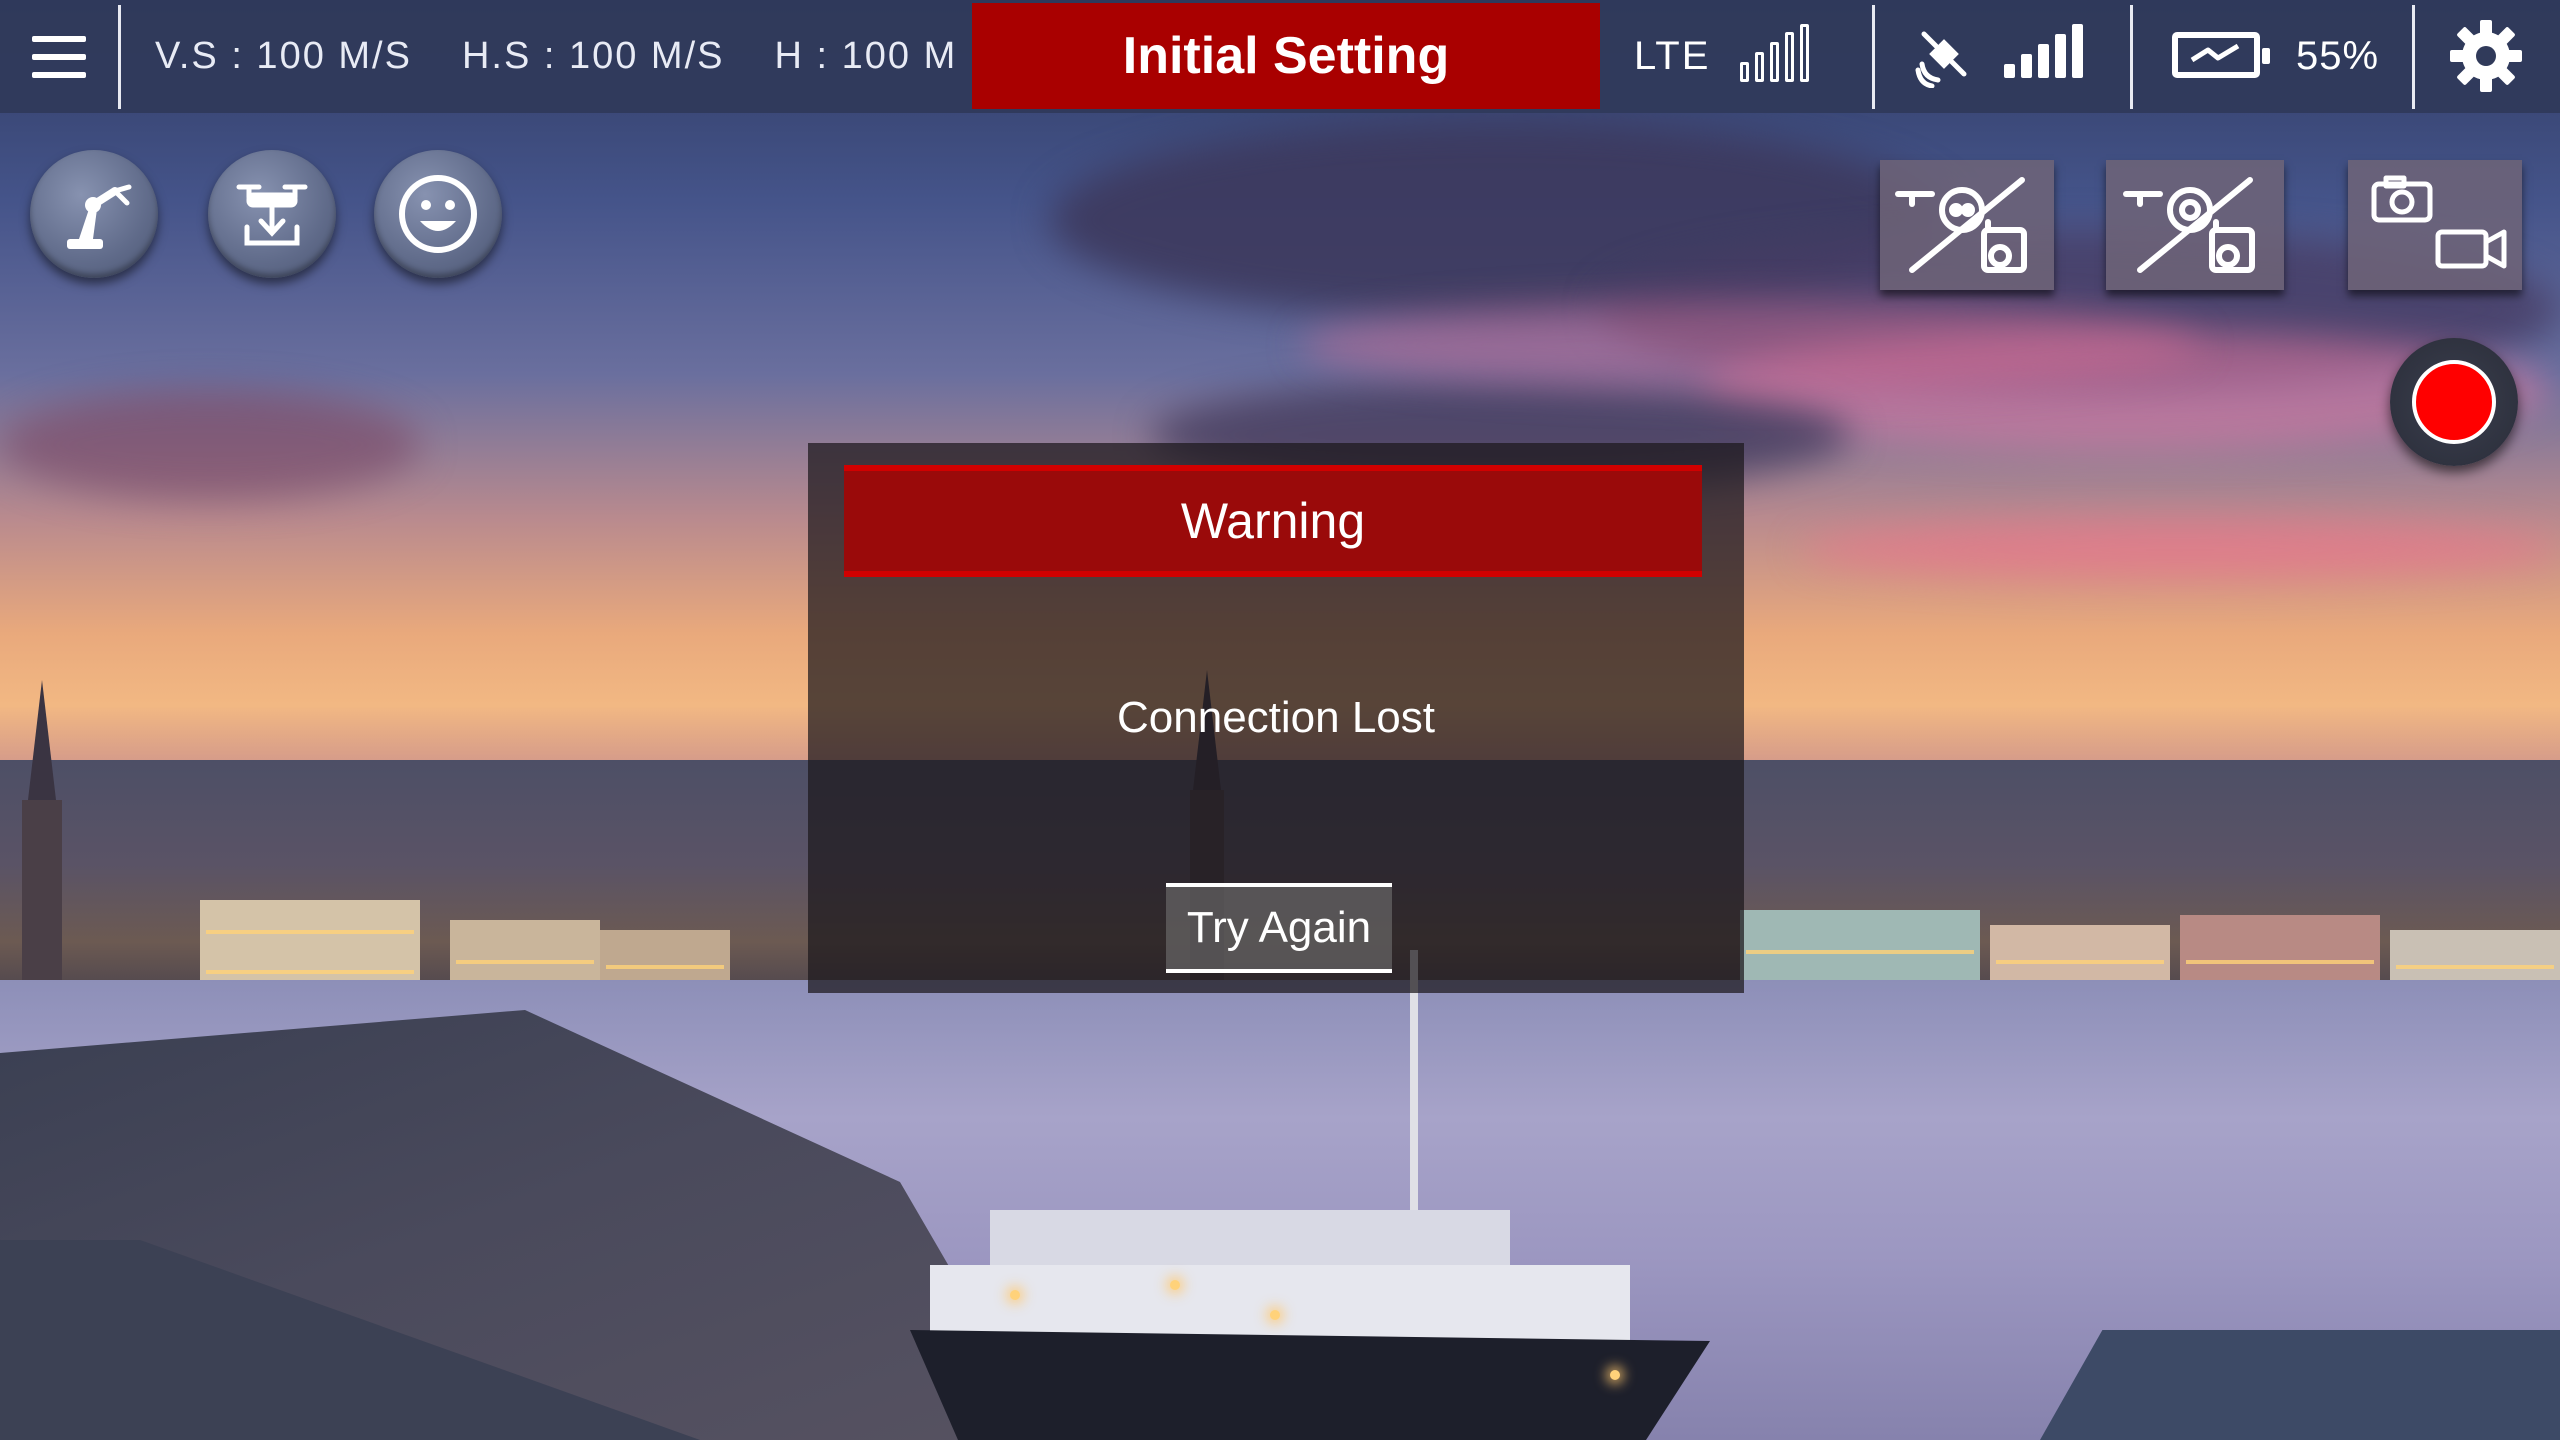 The width and height of the screenshot is (2560, 1440). Describe the element at coordinates (1961, 225) in the screenshot. I see `controller-camera-icon` at that location.